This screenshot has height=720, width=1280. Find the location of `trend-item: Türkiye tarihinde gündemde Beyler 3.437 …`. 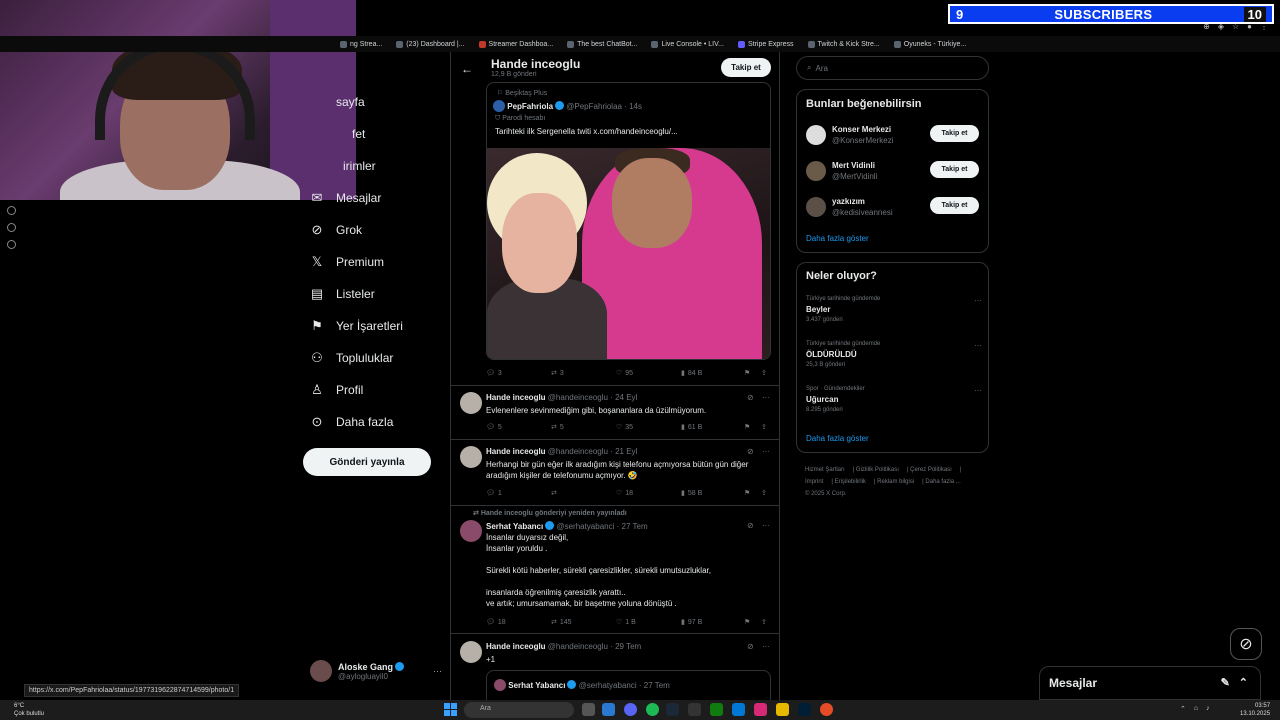

trend-item: Türkiye tarihinde gündemde Beyler 3.437 … is located at coordinates (894, 309).